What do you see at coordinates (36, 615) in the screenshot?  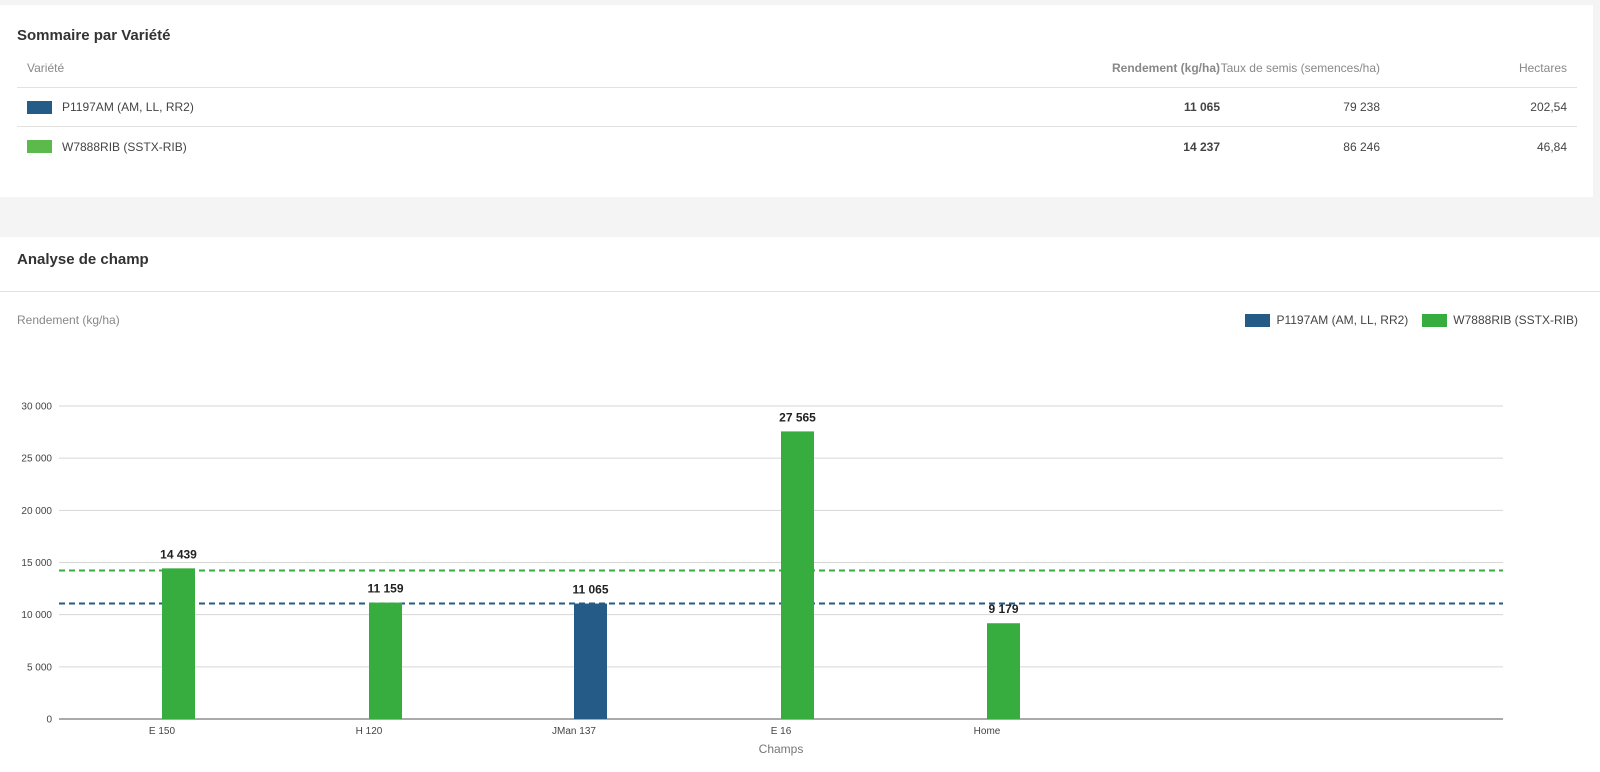 I see `y-tick-label: 10 000` at bounding box center [36, 615].